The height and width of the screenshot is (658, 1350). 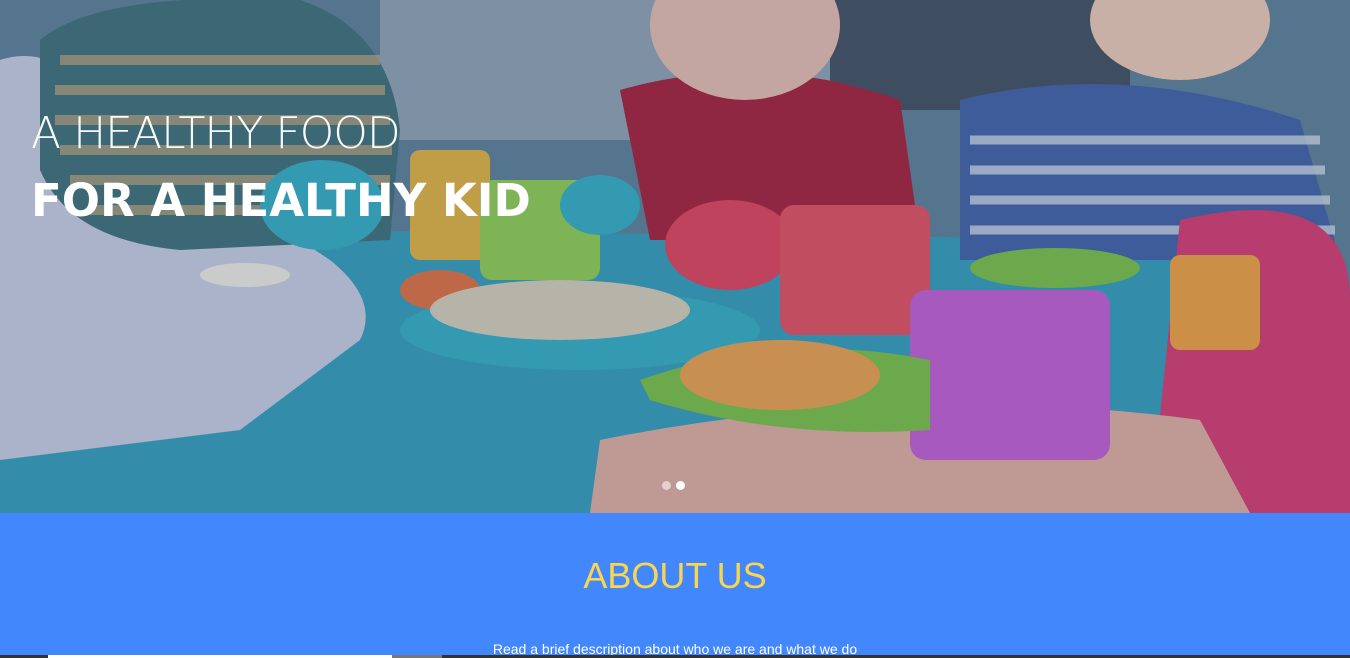 What do you see at coordinates (673, 485) in the screenshot?
I see `slider-pagination` at bounding box center [673, 485].